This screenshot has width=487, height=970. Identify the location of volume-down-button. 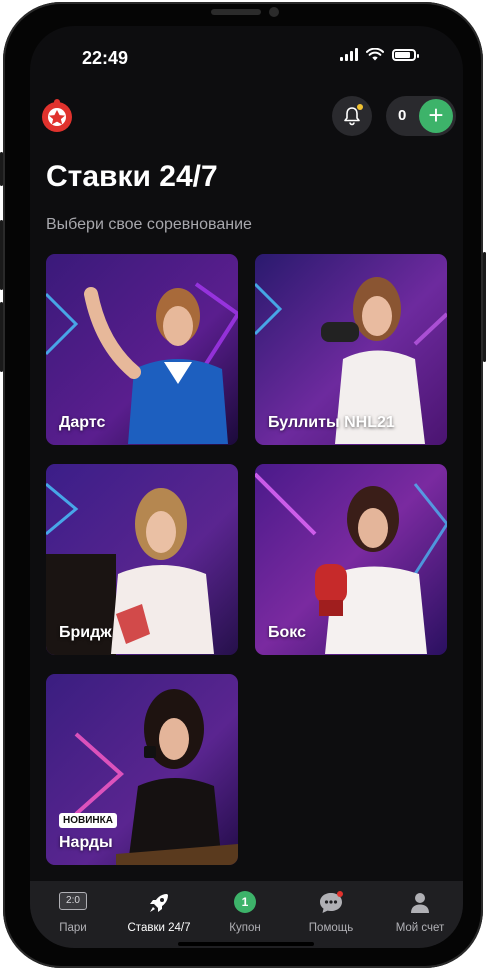
(1, 337).